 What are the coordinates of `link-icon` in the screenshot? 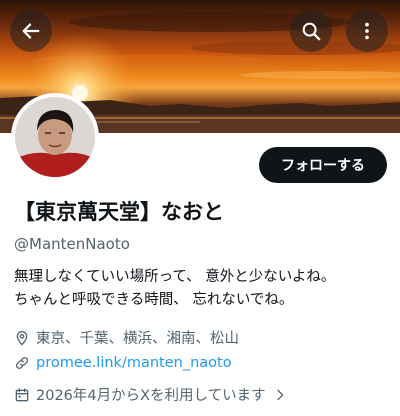 It's located at (22, 363).